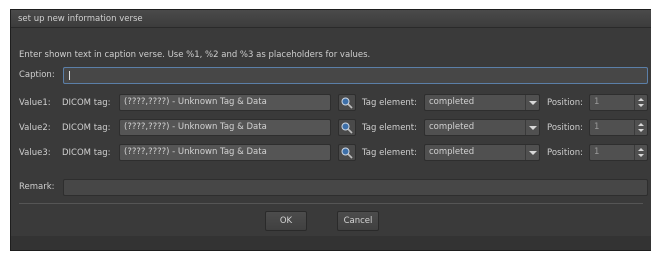 This screenshot has height=253, width=651. Describe the element at coordinates (86, 153) in the screenshot. I see `value3-dicom-label: DICOM tag:` at that location.